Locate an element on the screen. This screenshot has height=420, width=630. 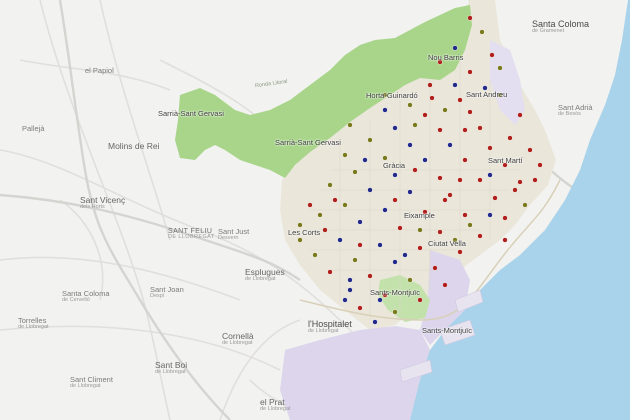
district-sarria-sant-gervasi: Sarrià-Sant Gervasi is located at coordinates (308, 142).